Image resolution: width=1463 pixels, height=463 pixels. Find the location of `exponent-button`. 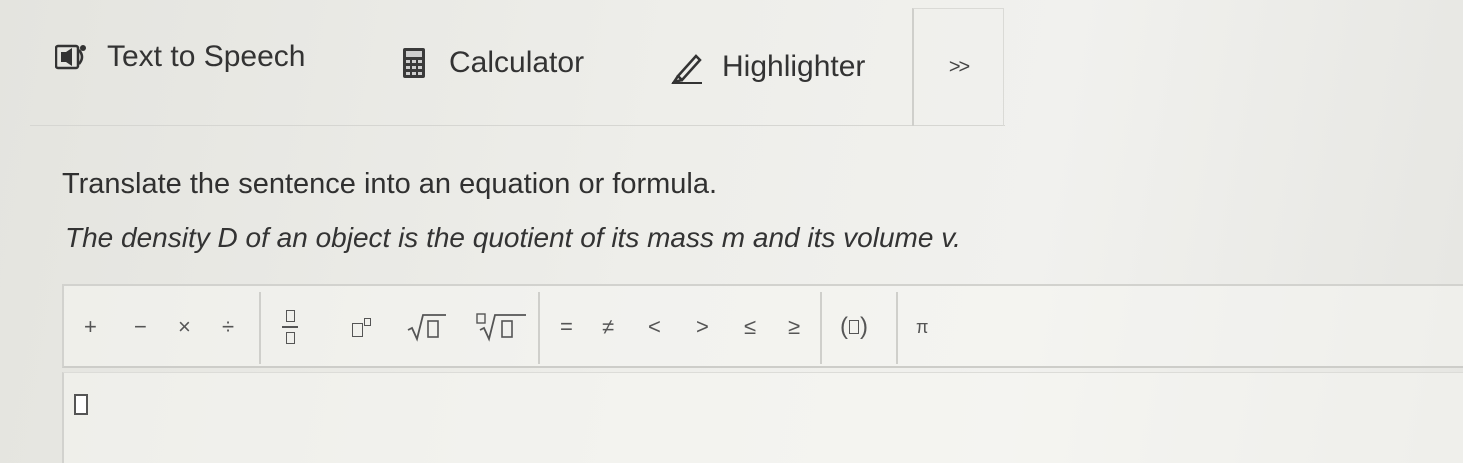

exponent-button is located at coordinates (361, 327).